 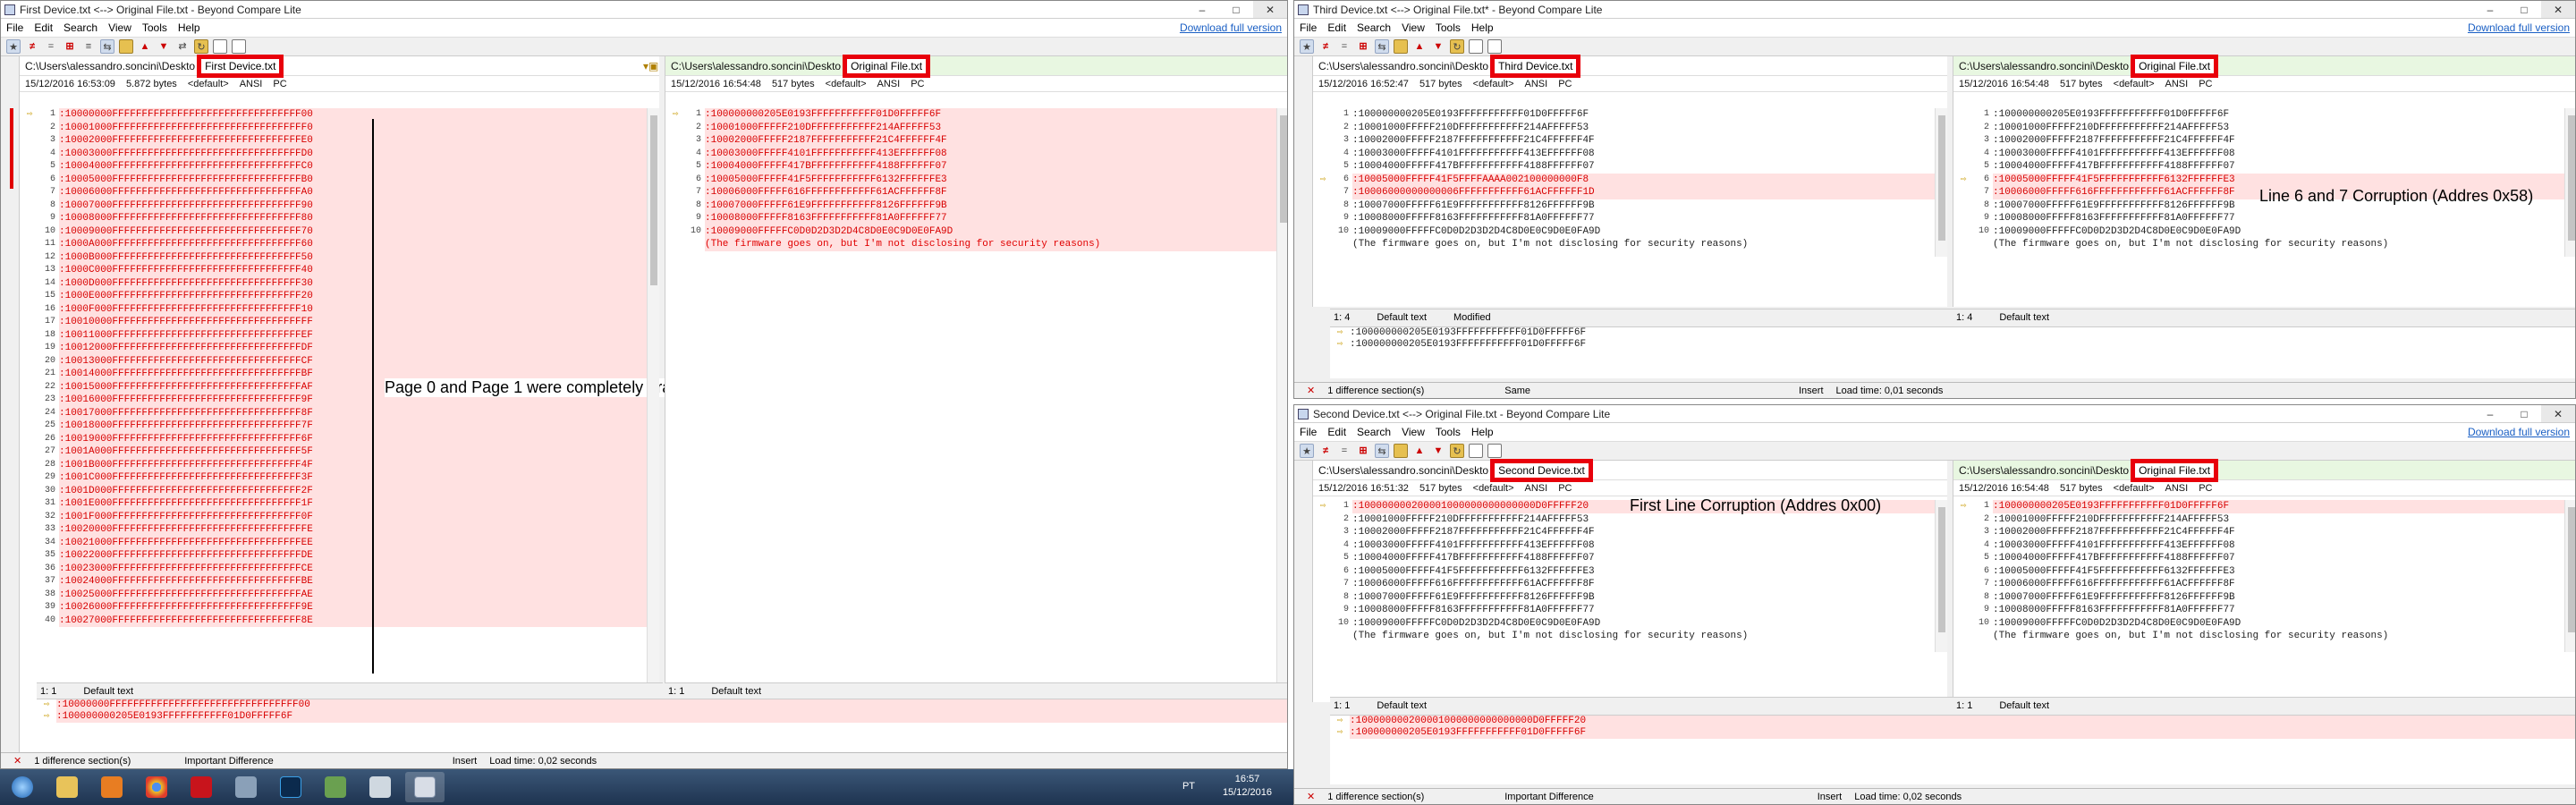 What do you see at coordinates (1565, 488) in the screenshot?
I see `left-lineend: PC` at bounding box center [1565, 488].